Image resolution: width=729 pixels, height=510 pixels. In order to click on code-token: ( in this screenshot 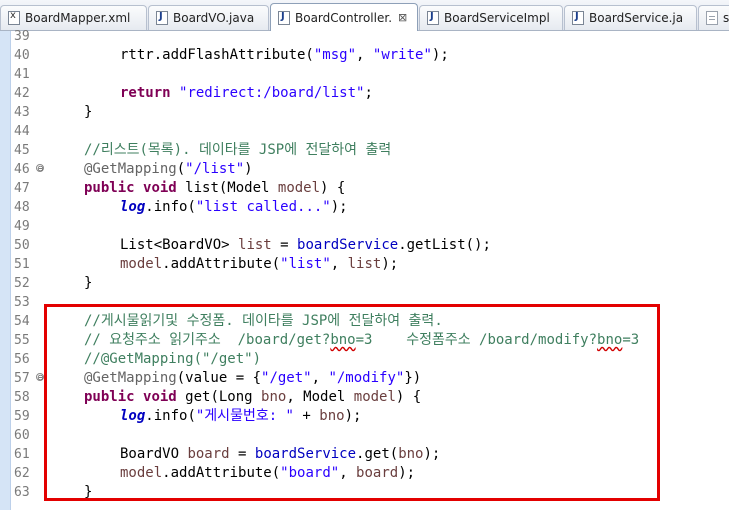, I will do `click(181, 169)`.